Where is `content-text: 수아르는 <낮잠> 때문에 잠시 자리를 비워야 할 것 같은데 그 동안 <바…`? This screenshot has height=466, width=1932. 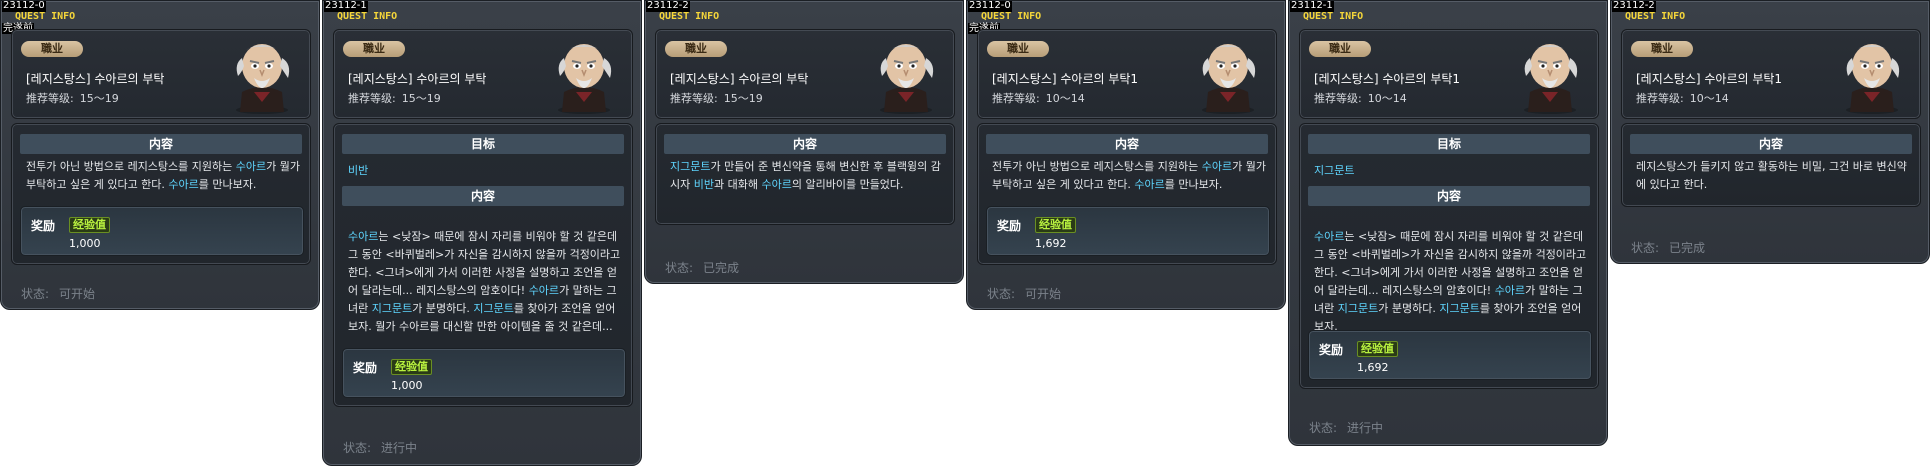
content-text: 수아르는 <낮잠> 때문에 잠시 자리를 비워야 할 것 같은데 그 동안 <바… is located at coordinates (486, 282).